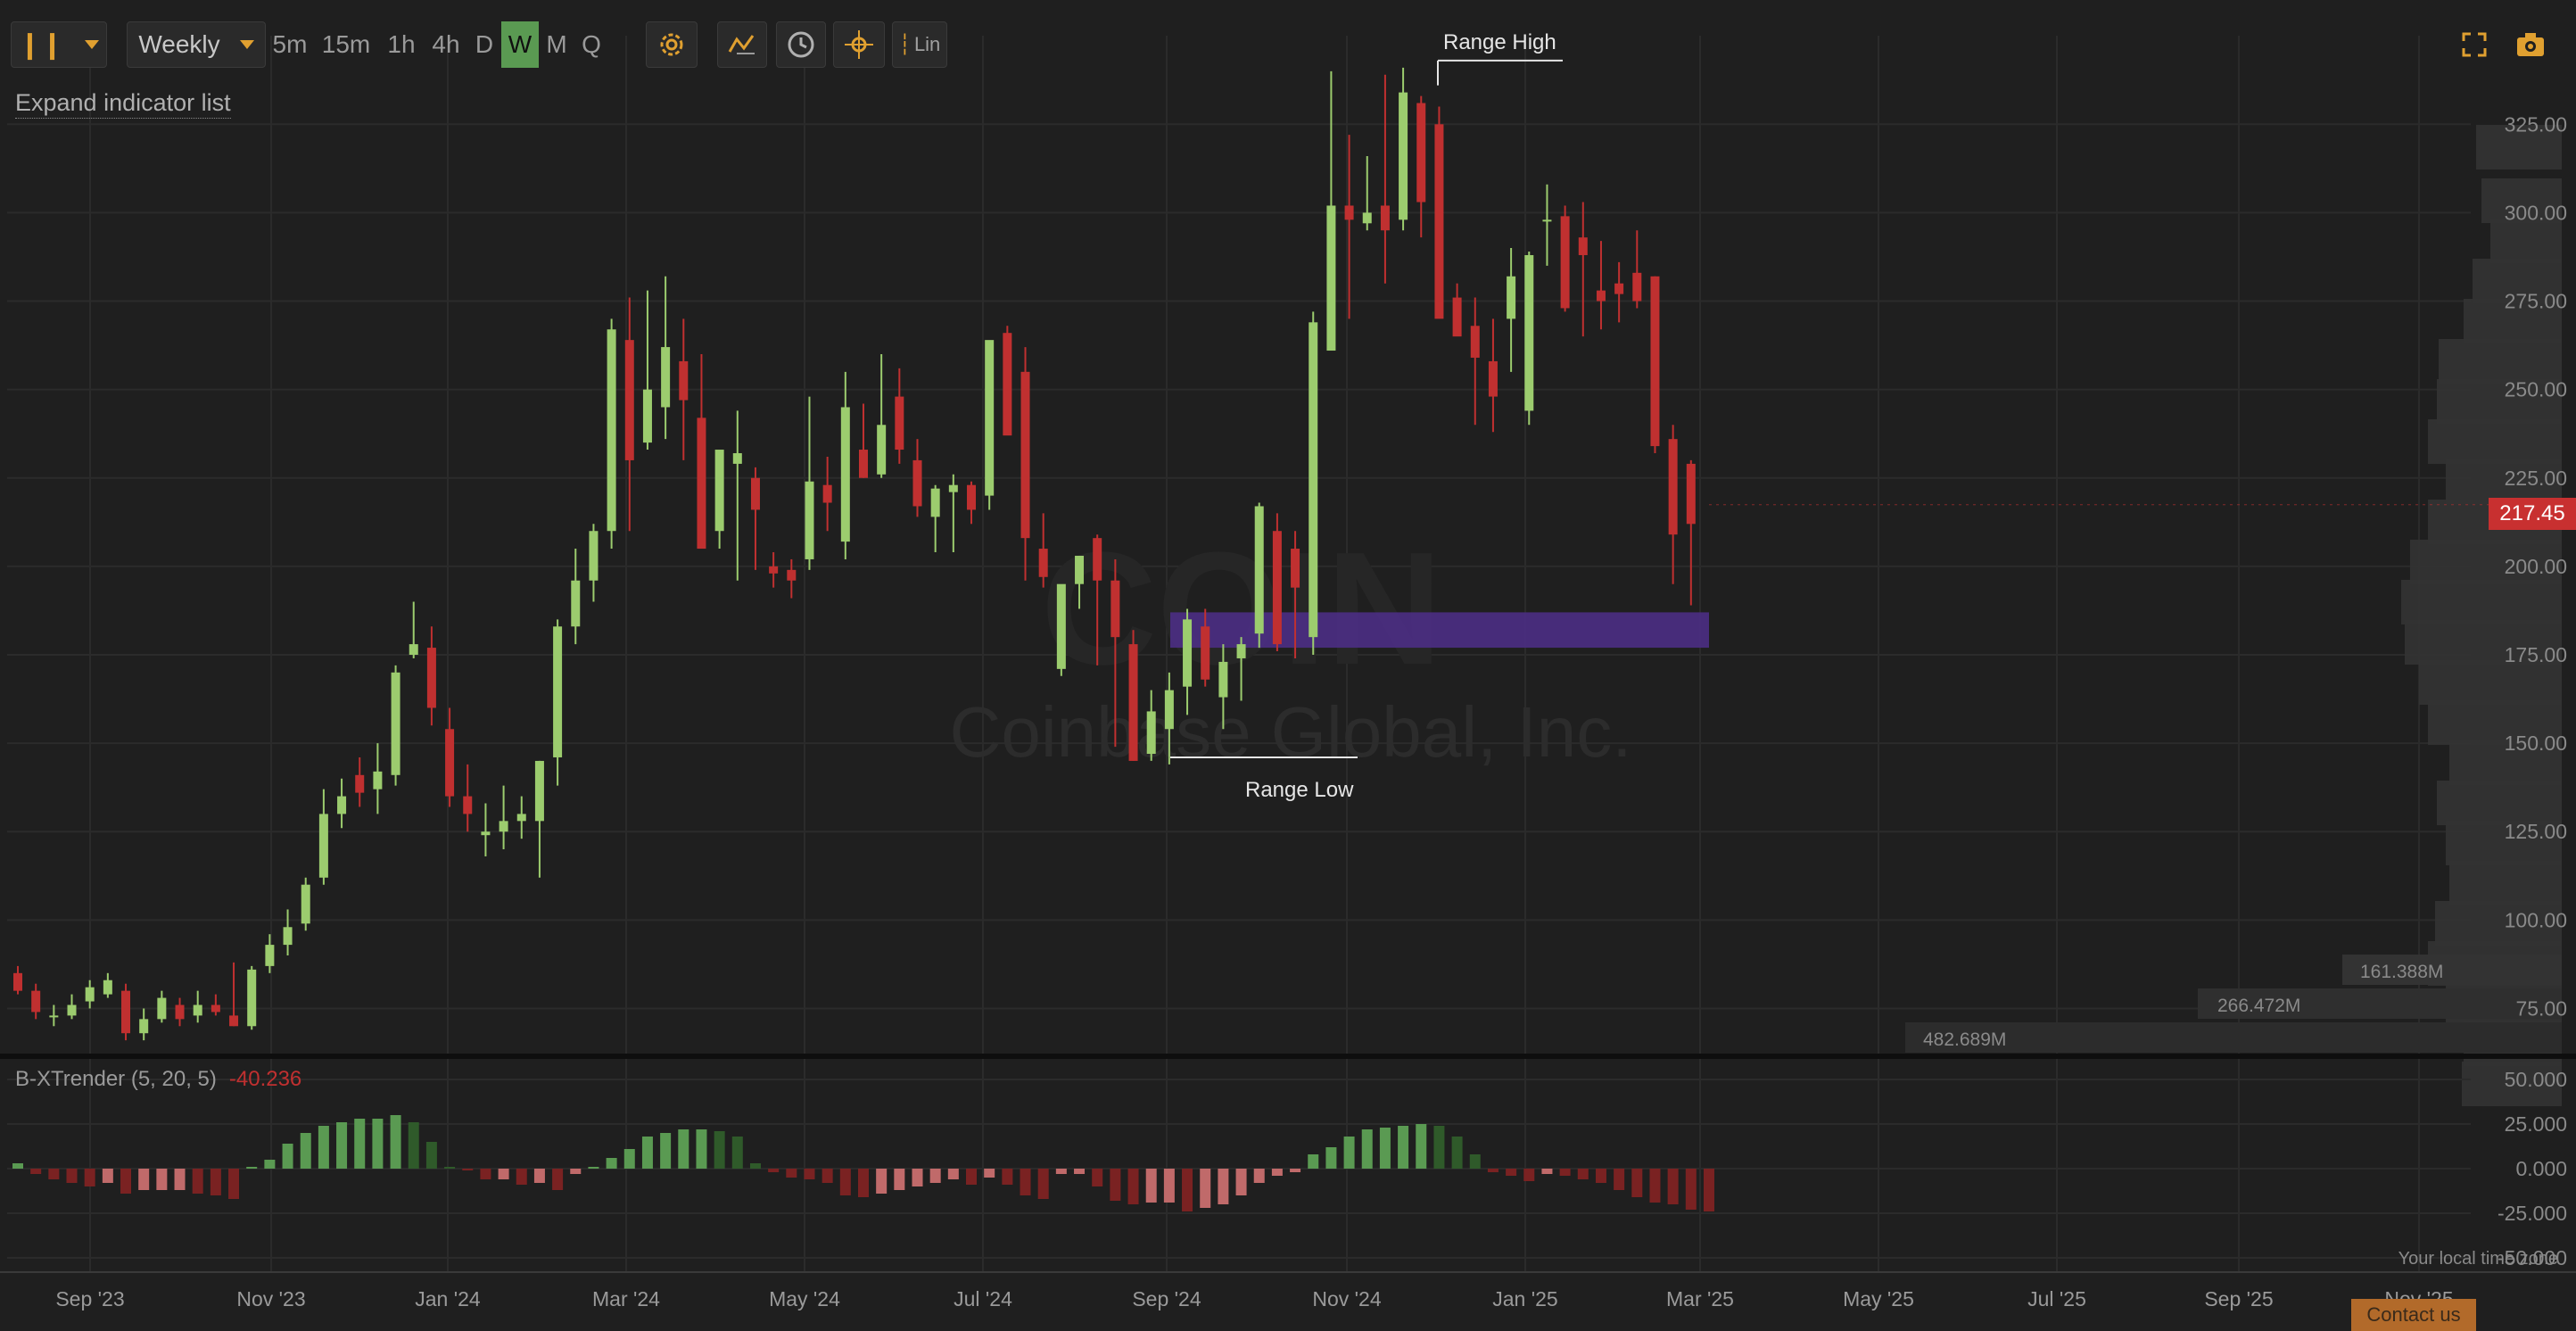 This screenshot has width=2576, height=1331. I want to click on volume-label: 266.472M, so click(2259, 1006).